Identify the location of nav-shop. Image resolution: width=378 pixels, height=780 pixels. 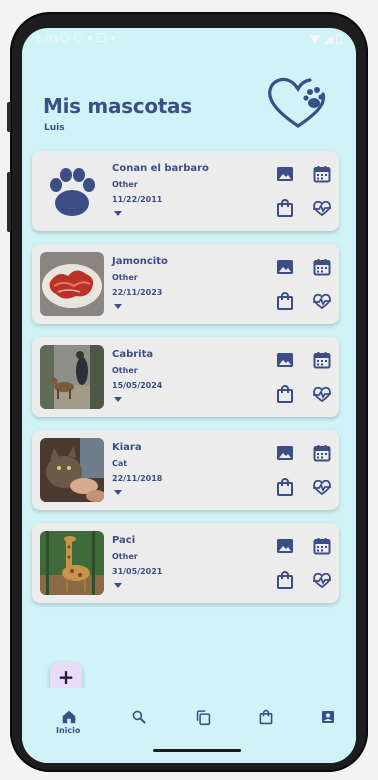
(266, 717).